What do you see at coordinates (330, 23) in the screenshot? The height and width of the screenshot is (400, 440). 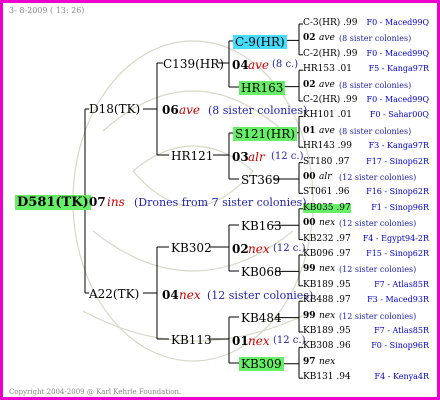 I see `leaf-queen-id: C-3(HR) .99` at bounding box center [330, 23].